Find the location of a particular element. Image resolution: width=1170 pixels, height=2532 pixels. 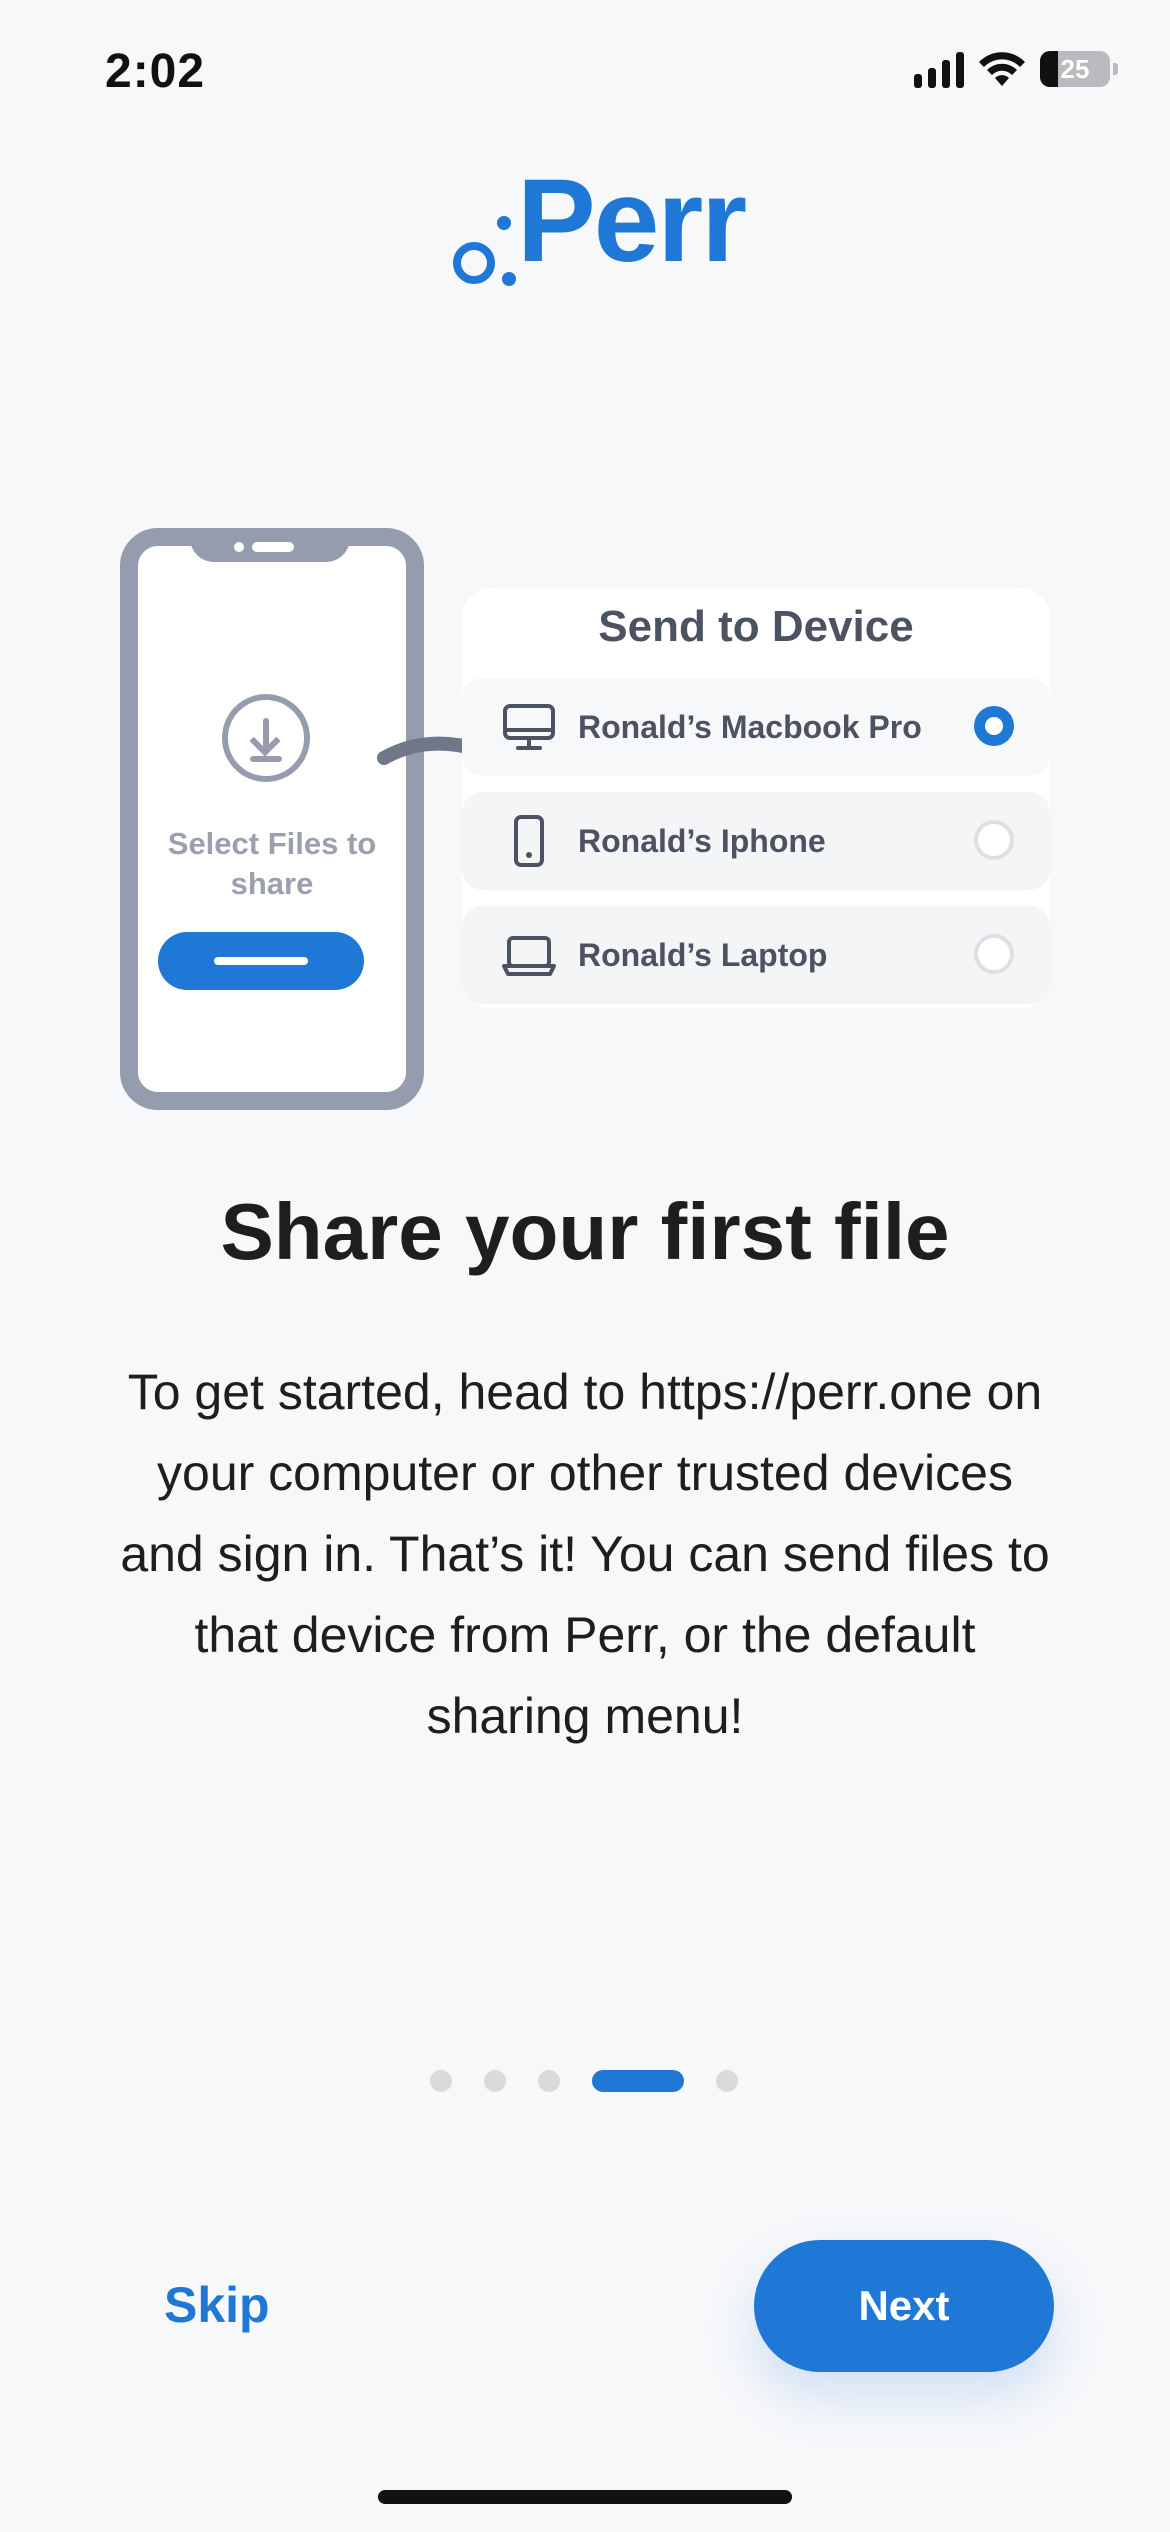

battery-icon: 25 is located at coordinates (1079, 69).